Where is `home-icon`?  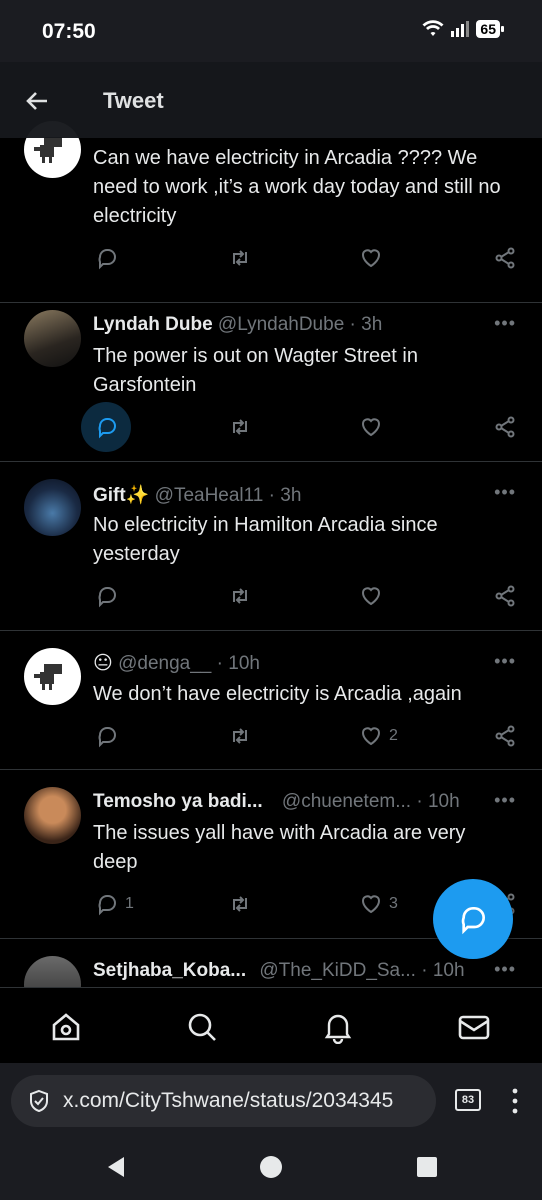
home-icon is located at coordinates (66, 1027).